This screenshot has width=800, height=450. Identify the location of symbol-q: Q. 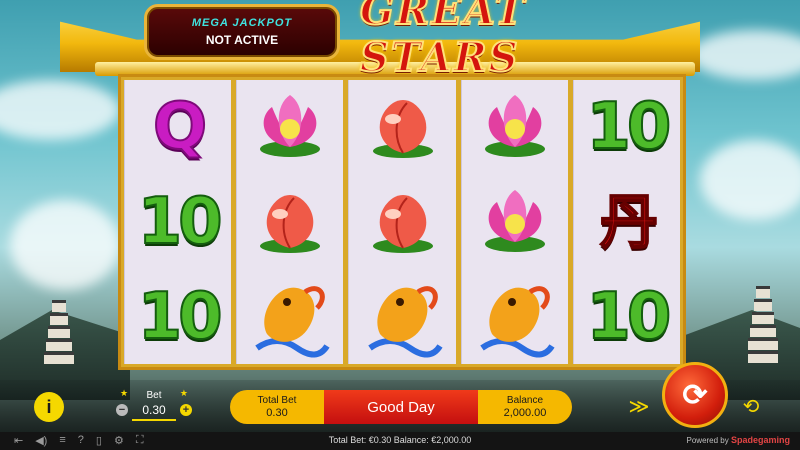
(180, 127).